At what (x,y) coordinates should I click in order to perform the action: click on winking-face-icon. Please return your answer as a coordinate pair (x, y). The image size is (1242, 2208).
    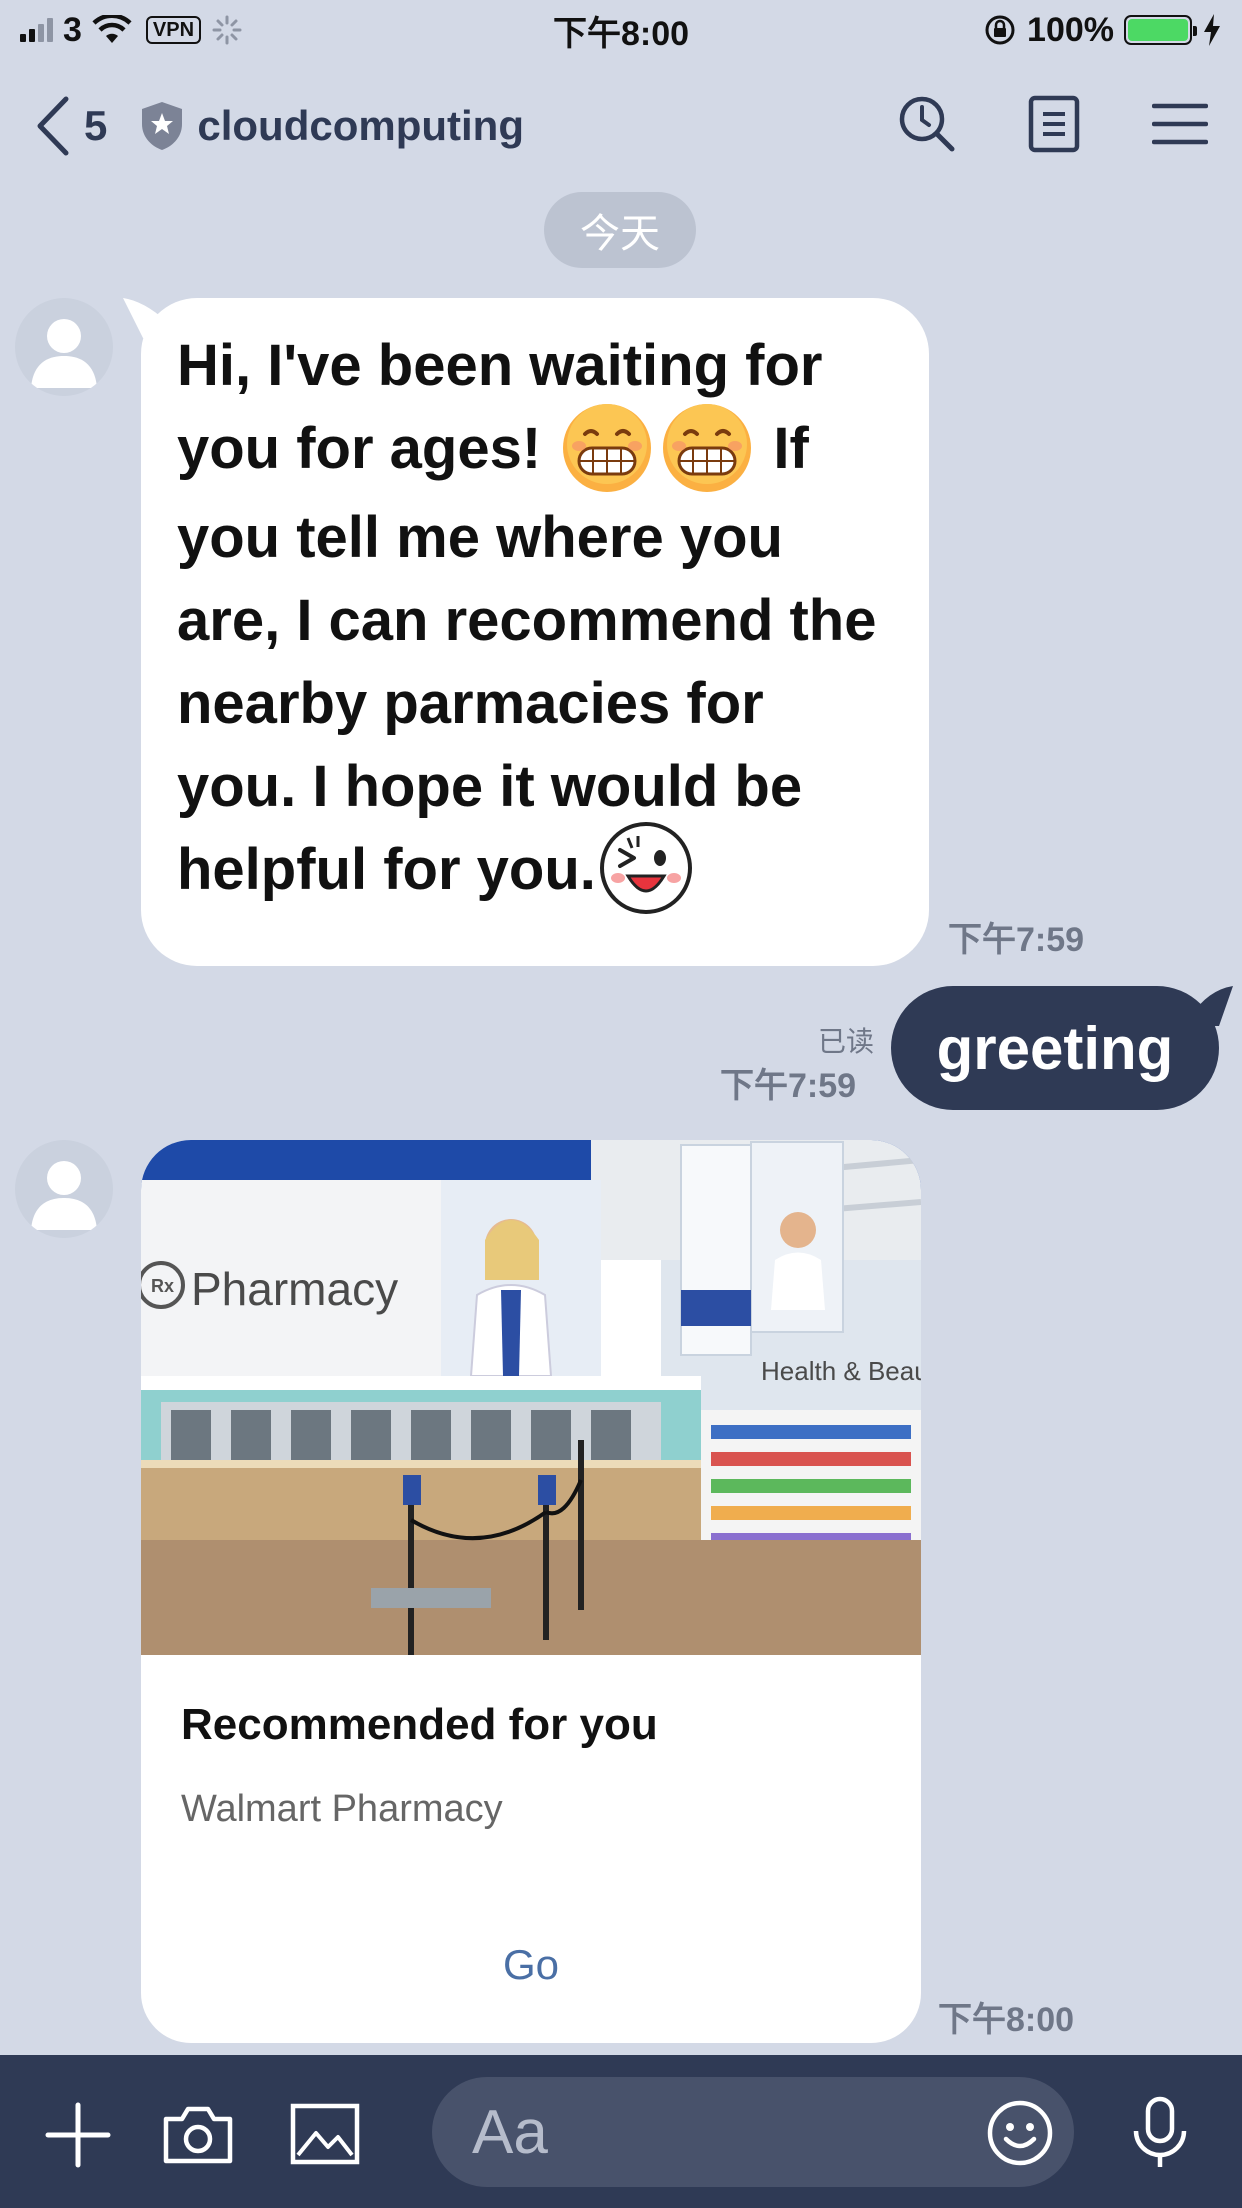
    Looking at the image, I should click on (645, 868).